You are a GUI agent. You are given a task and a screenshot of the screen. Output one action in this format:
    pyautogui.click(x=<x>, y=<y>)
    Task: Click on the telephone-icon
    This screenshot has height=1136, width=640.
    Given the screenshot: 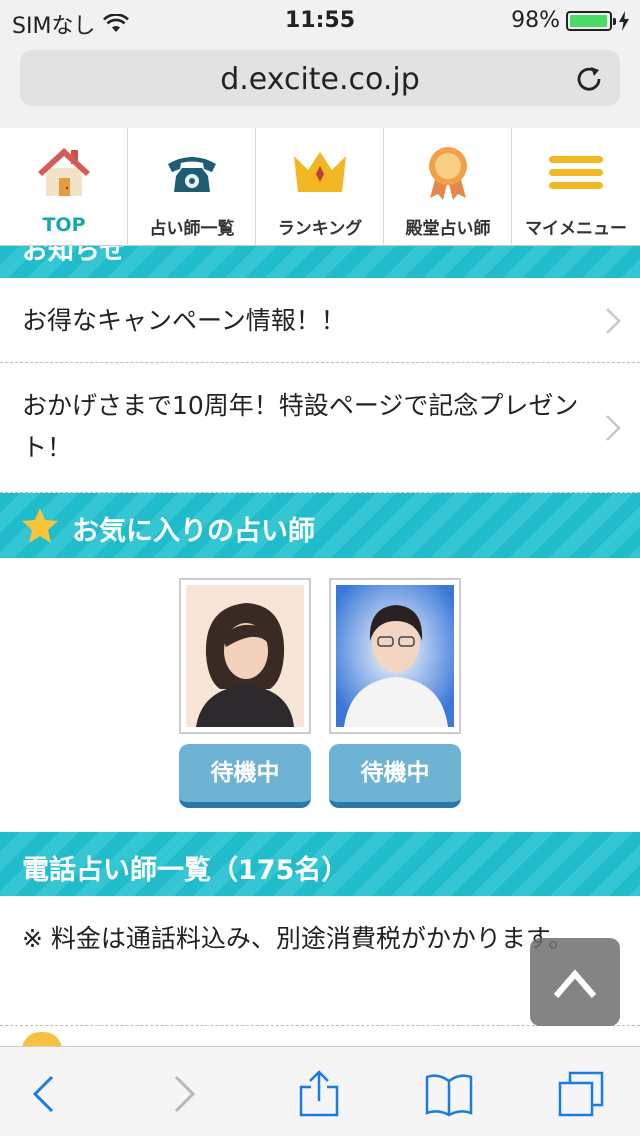 What is the action you would take?
    pyautogui.click(x=192, y=174)
    